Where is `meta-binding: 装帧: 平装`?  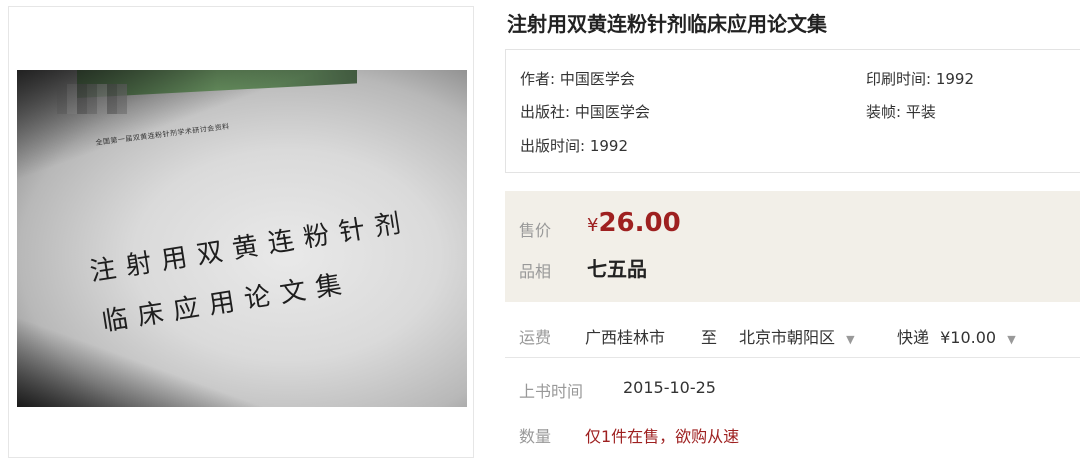
meta-binding: 装帧: 平装 is located at coordinates (901, 112).